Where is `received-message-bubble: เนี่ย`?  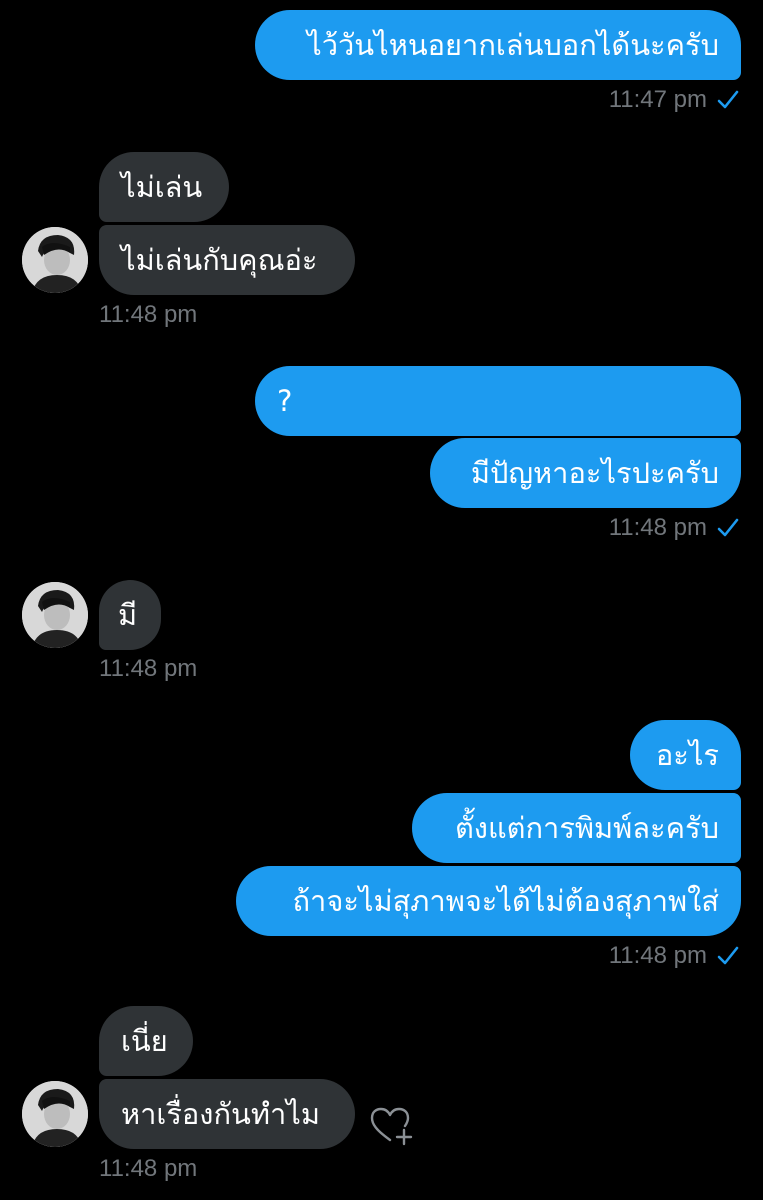
received-message-bubble: เนี่ย is located at coordinates (146, 1041).